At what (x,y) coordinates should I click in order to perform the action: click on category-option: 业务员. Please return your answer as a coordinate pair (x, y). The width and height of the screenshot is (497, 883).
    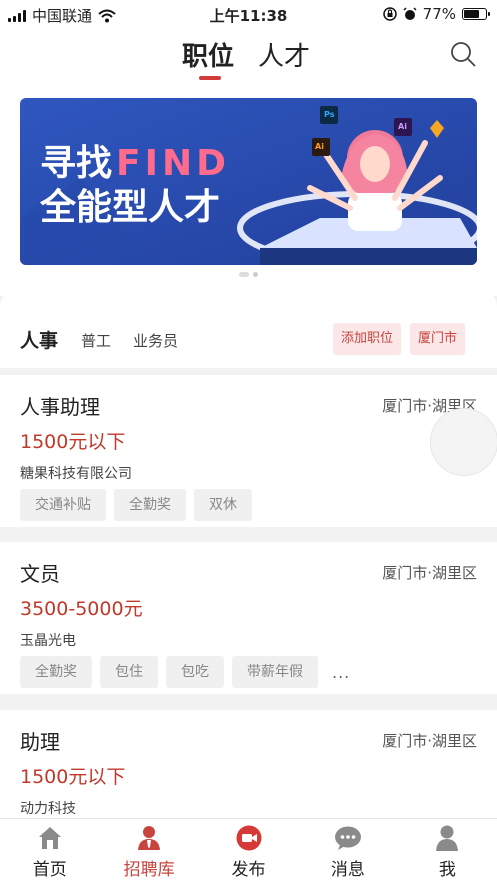
    Looking at the image, I should click on (155, 340).